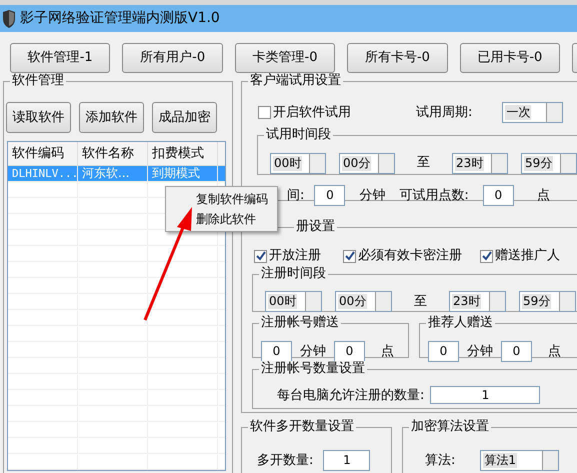 The image size is (577, 473). Describe the element at coordinates (300, 322) in the screenshot. I see `group-title: 注册帐号赠送` at that location.